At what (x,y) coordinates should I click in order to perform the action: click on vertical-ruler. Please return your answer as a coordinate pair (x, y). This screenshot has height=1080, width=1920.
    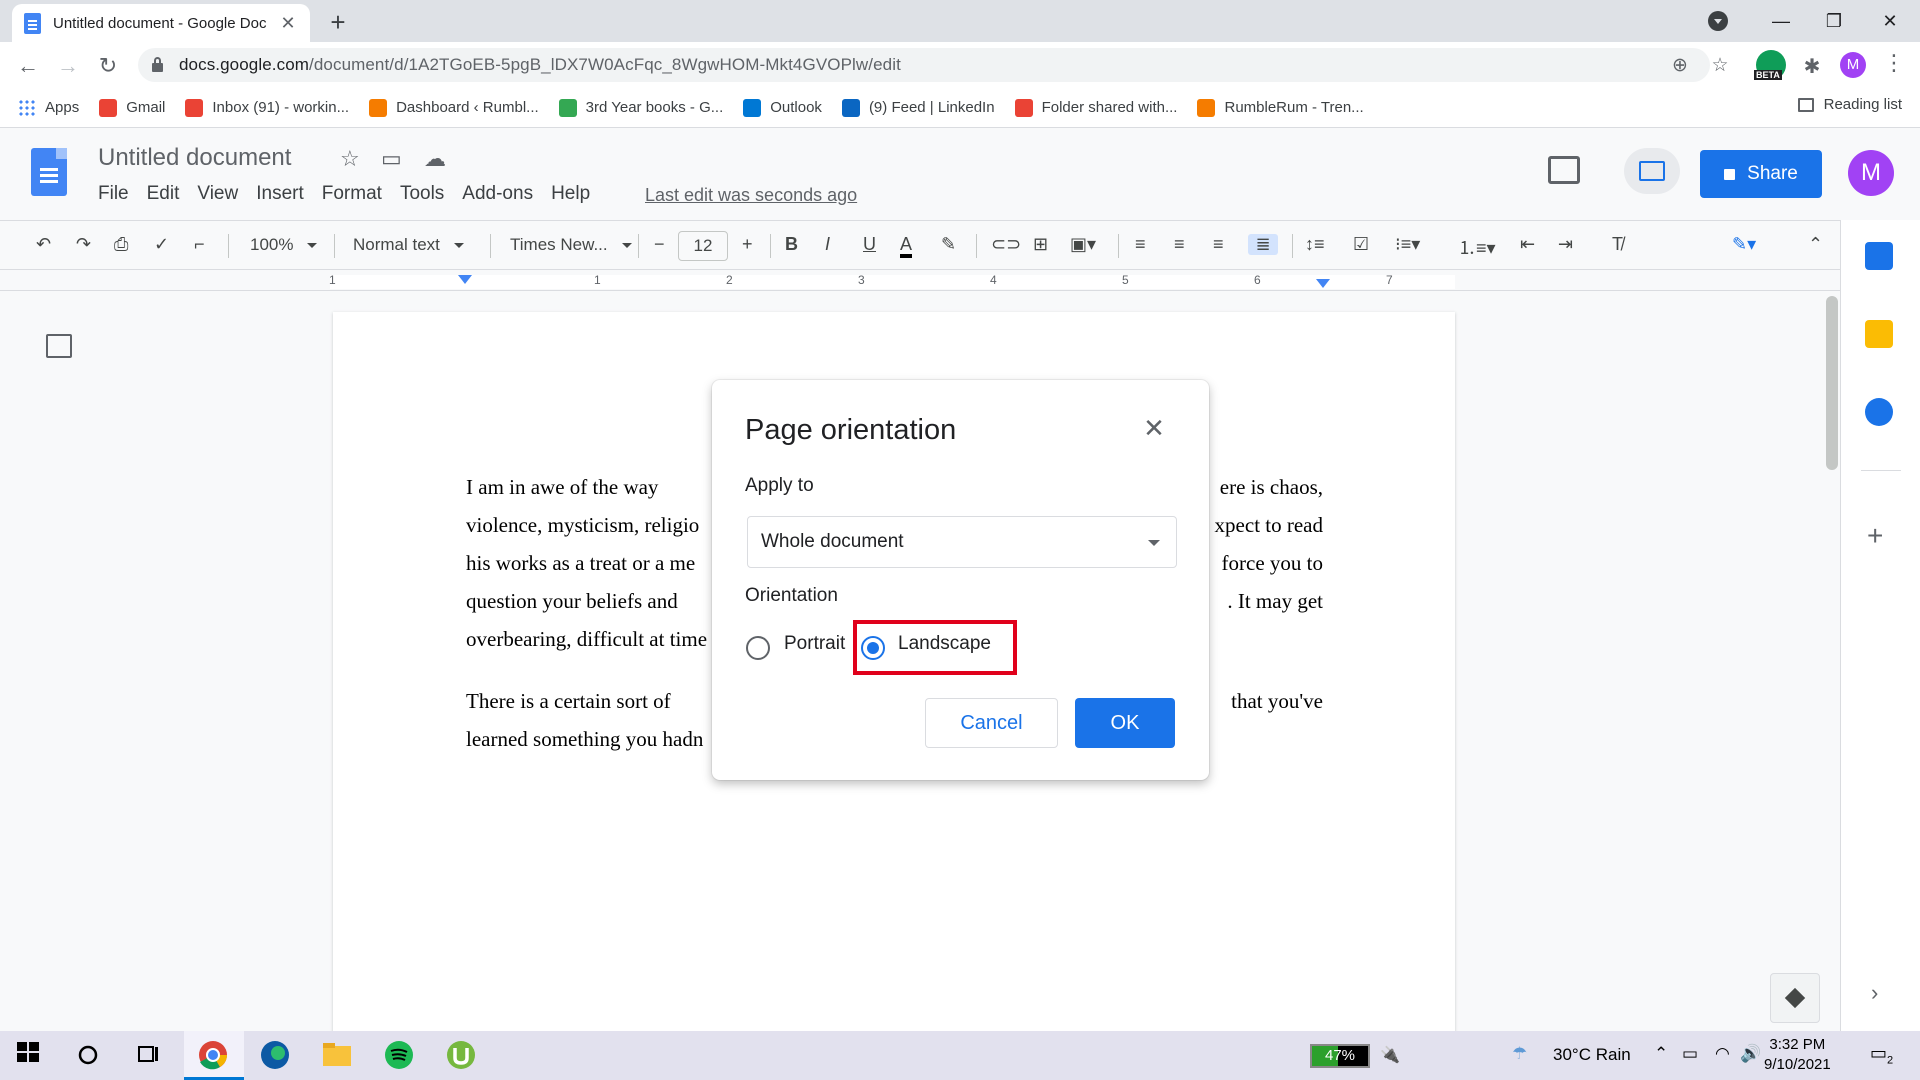
    Looking at the image, I should click on (9, 661).